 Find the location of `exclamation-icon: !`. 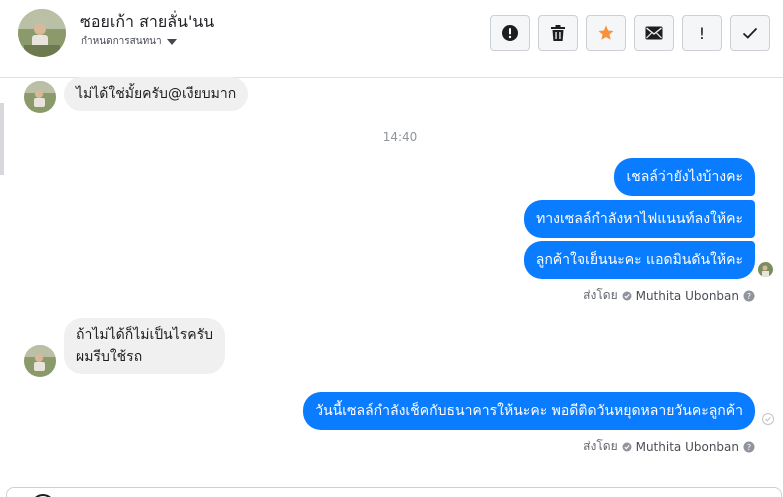

exclamation-icon: ! is located at coordinates (702, 33).